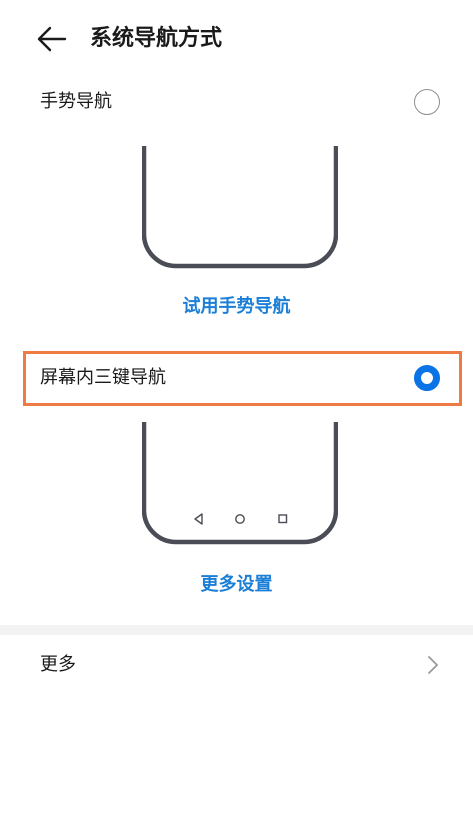 The width and height of the screenshot is (473, 834). What do you see at coordinates (198, 519) in the screenshot?
I see `nav-back-icon` at bounding box center [198, 519].